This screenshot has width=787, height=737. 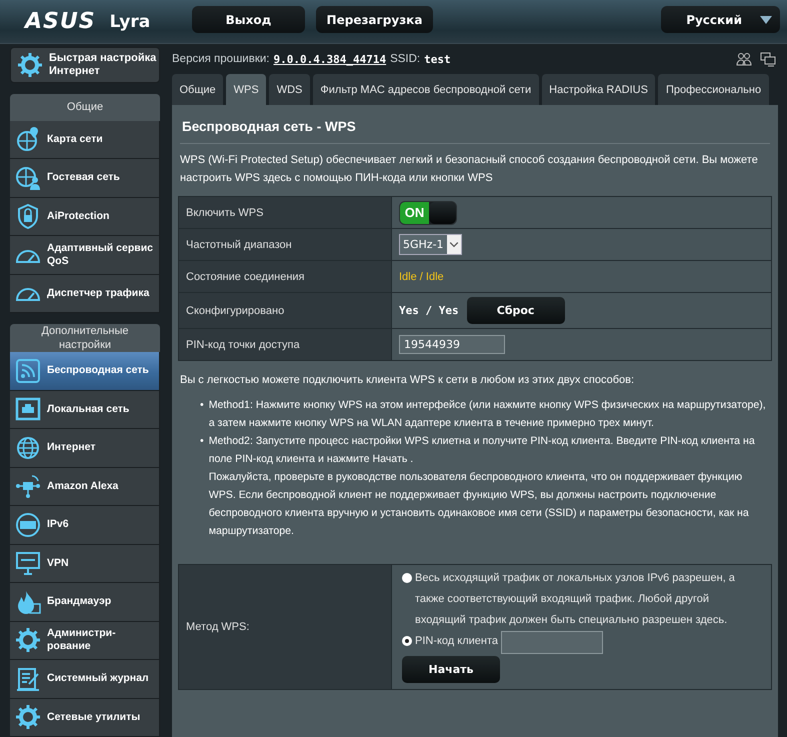 What do you see at coordinates (85, 487) in the screenshot?
I see `sidebar-item: Amazon Alexa` at bounding box center [85, 487].